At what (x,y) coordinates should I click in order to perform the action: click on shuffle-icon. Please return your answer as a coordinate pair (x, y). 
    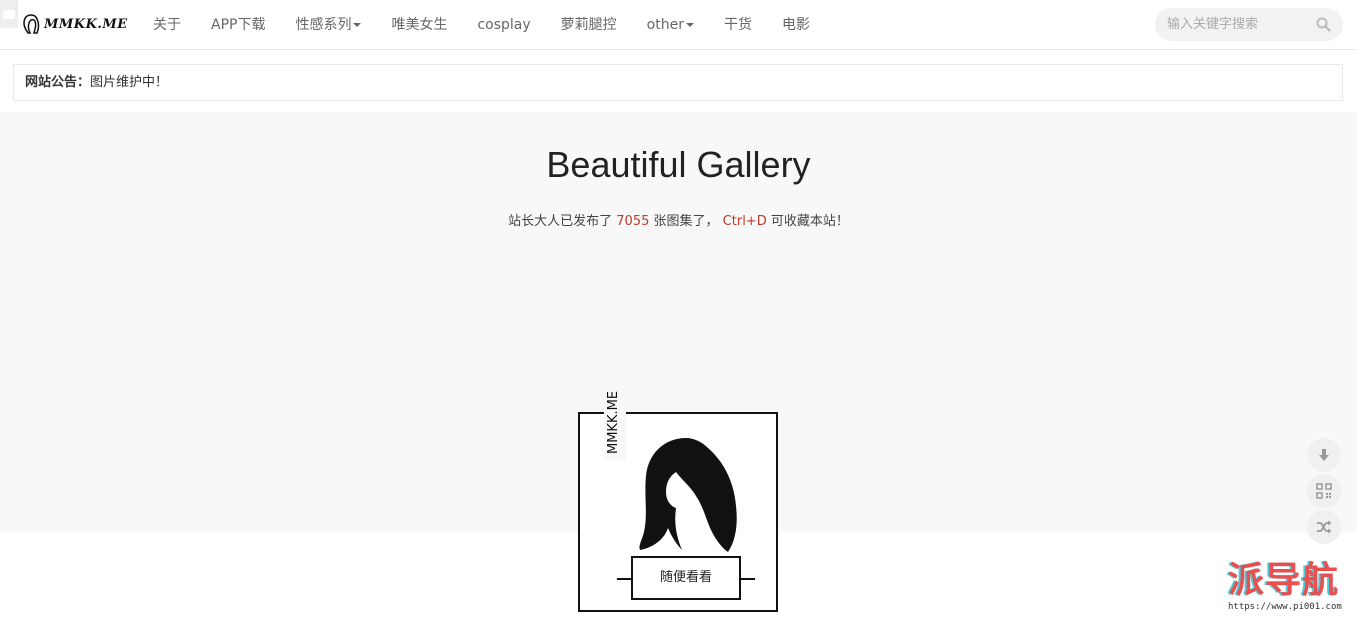
    Looking at the image, I should click on (1324, 527).